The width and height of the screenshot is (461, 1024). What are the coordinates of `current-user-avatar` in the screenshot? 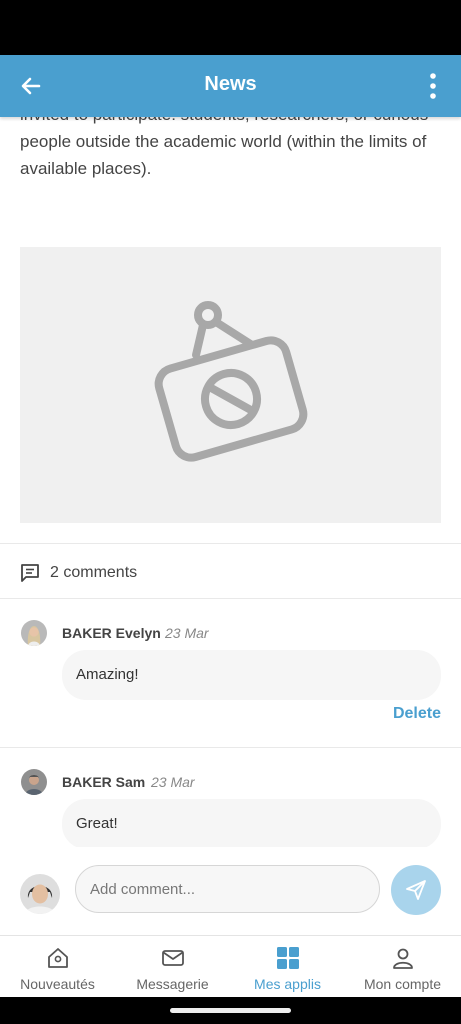 It's located at (40, 894).